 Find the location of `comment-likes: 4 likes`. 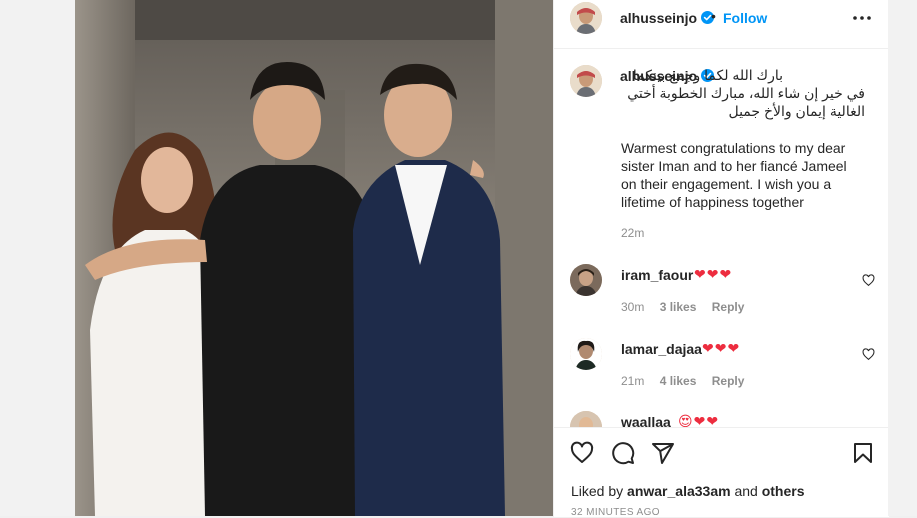

comment-likes: 4 likes is located at coordinates (678, 381).